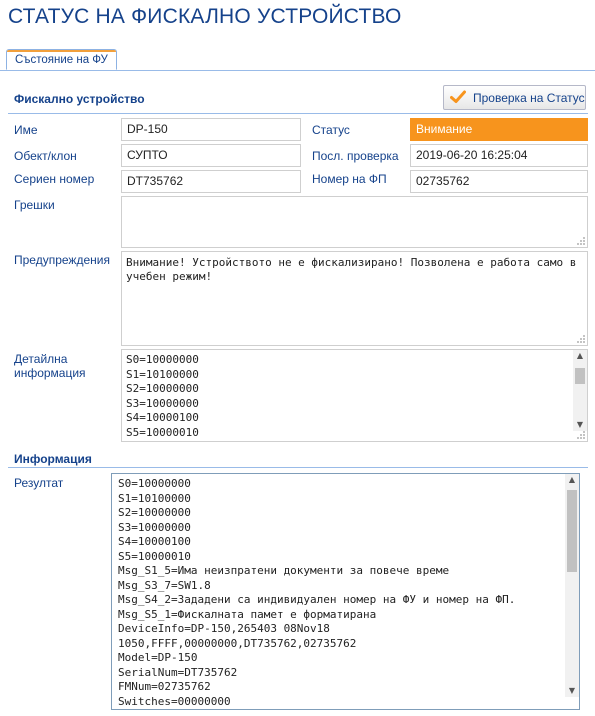  Describe the element at coordinates (162, 374) in the screenshot. I see `details-line: S1=10100000` at that location.